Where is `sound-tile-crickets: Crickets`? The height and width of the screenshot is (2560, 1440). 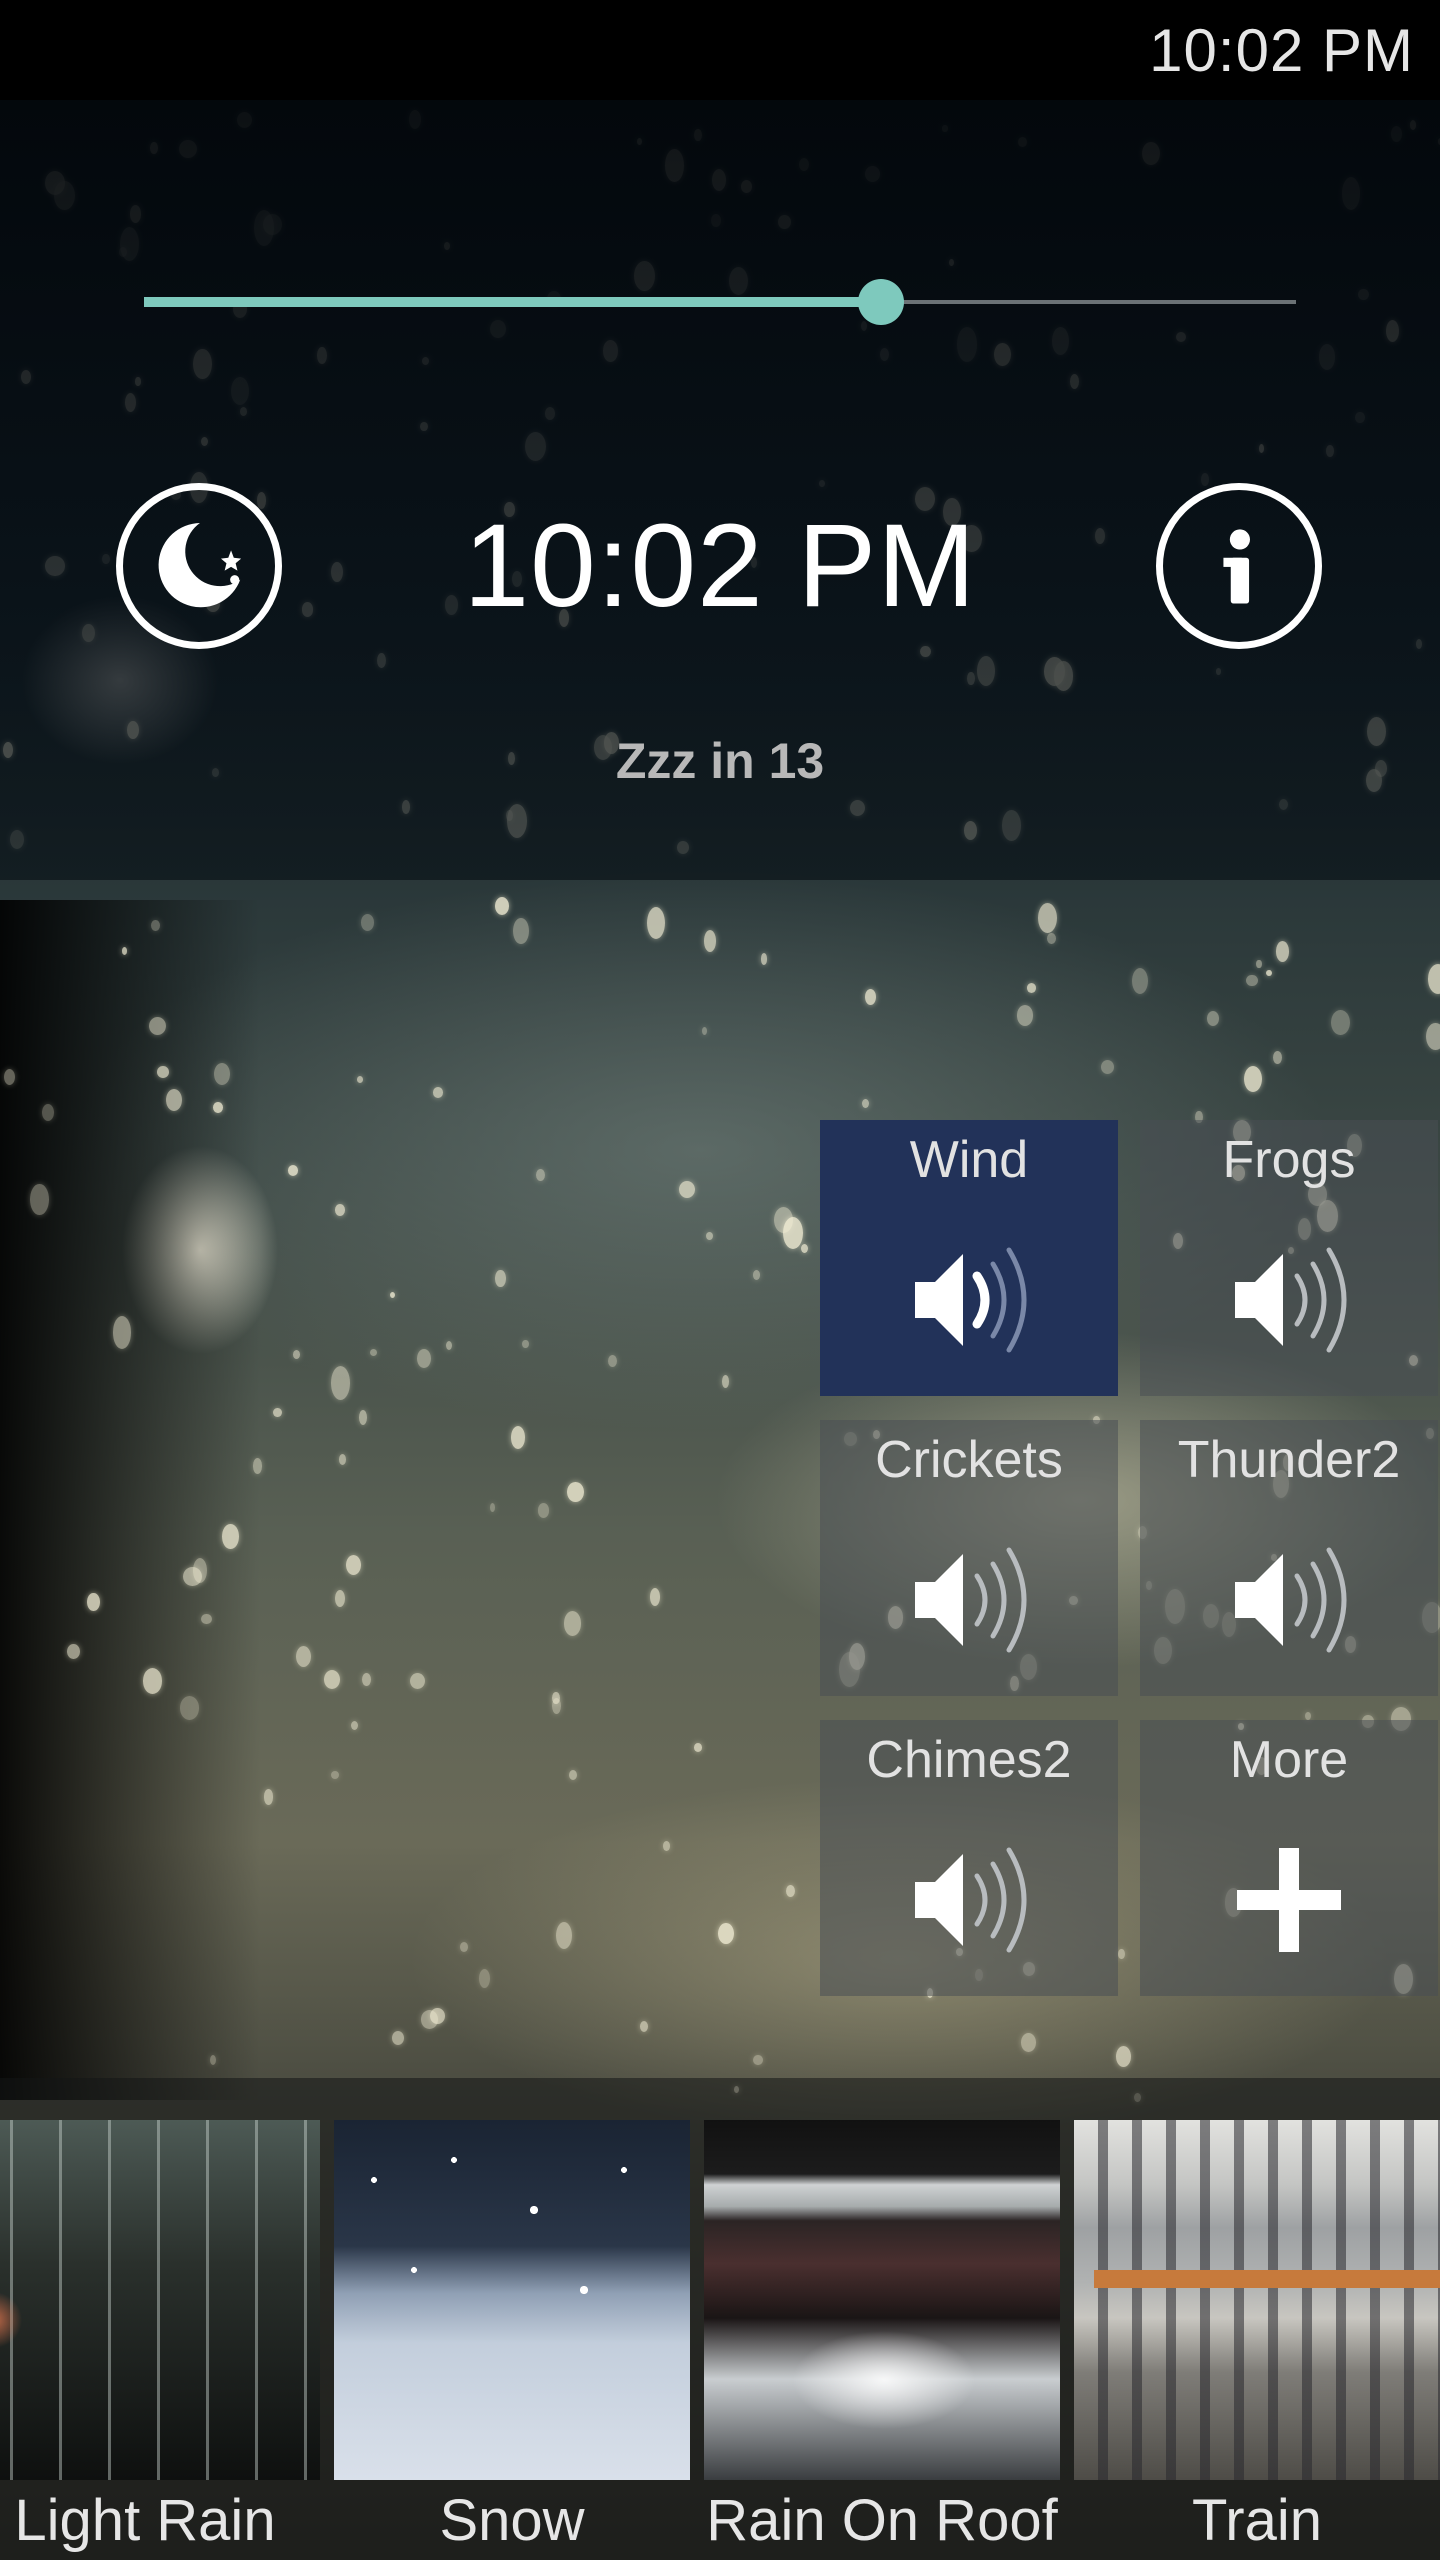 sound-tile-crickets: Crickets is located at coordinates (969, 1558).